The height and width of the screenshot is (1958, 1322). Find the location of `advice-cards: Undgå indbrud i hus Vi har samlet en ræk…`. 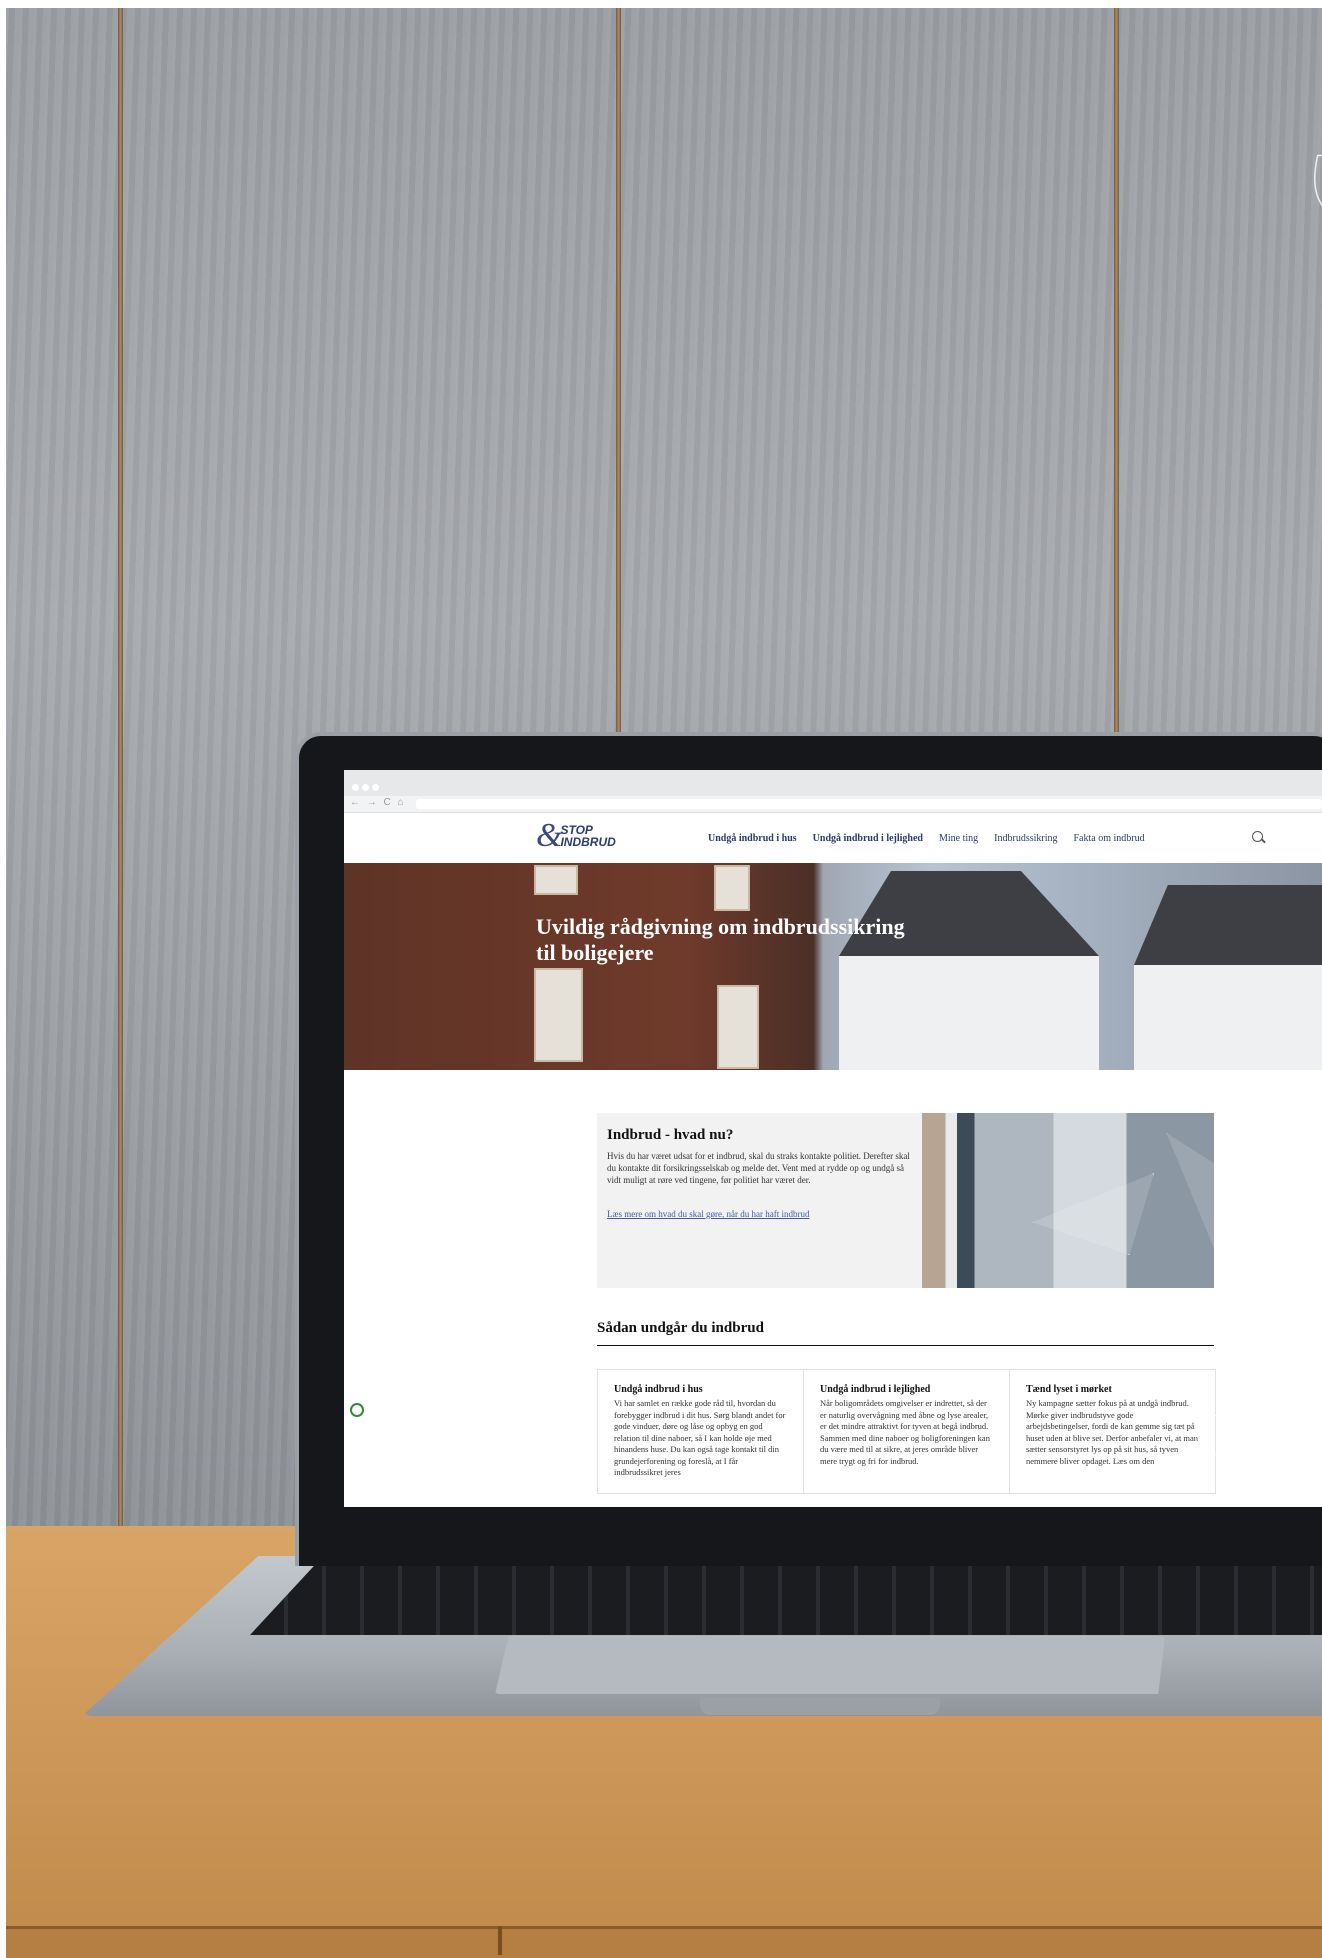

advice-cards: Undgå indbrud i hus Vi har samlet en ræk… is located at coordinates (906, 1431).